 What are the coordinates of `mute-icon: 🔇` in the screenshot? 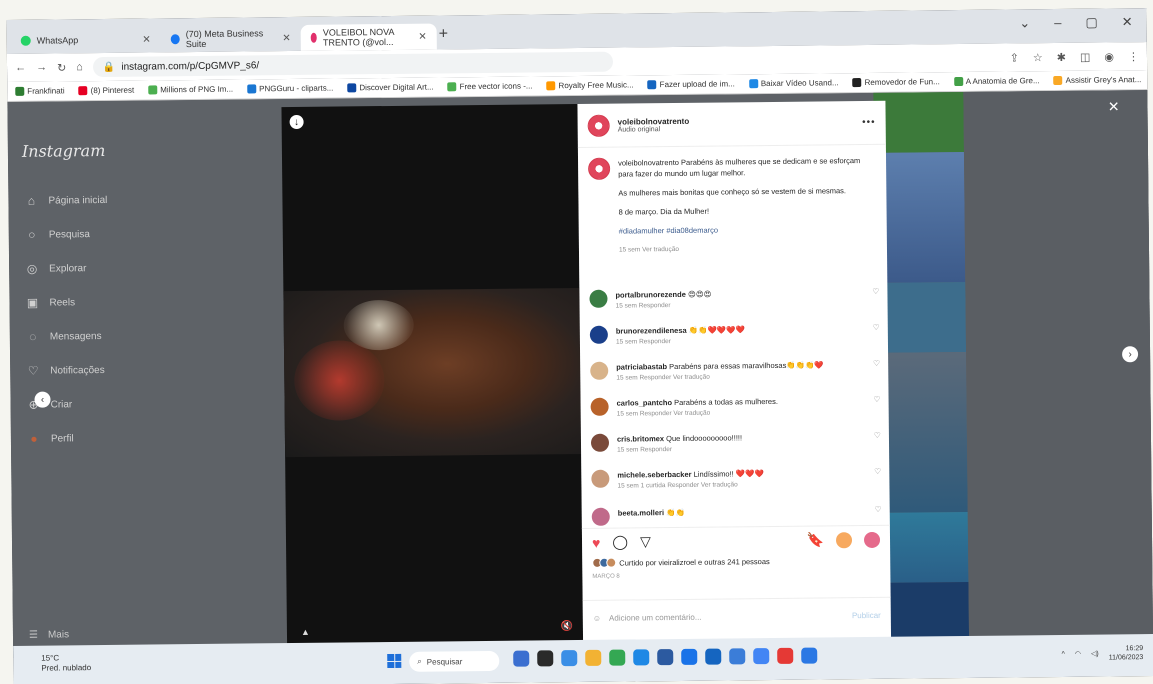 It's located at (566, 626).